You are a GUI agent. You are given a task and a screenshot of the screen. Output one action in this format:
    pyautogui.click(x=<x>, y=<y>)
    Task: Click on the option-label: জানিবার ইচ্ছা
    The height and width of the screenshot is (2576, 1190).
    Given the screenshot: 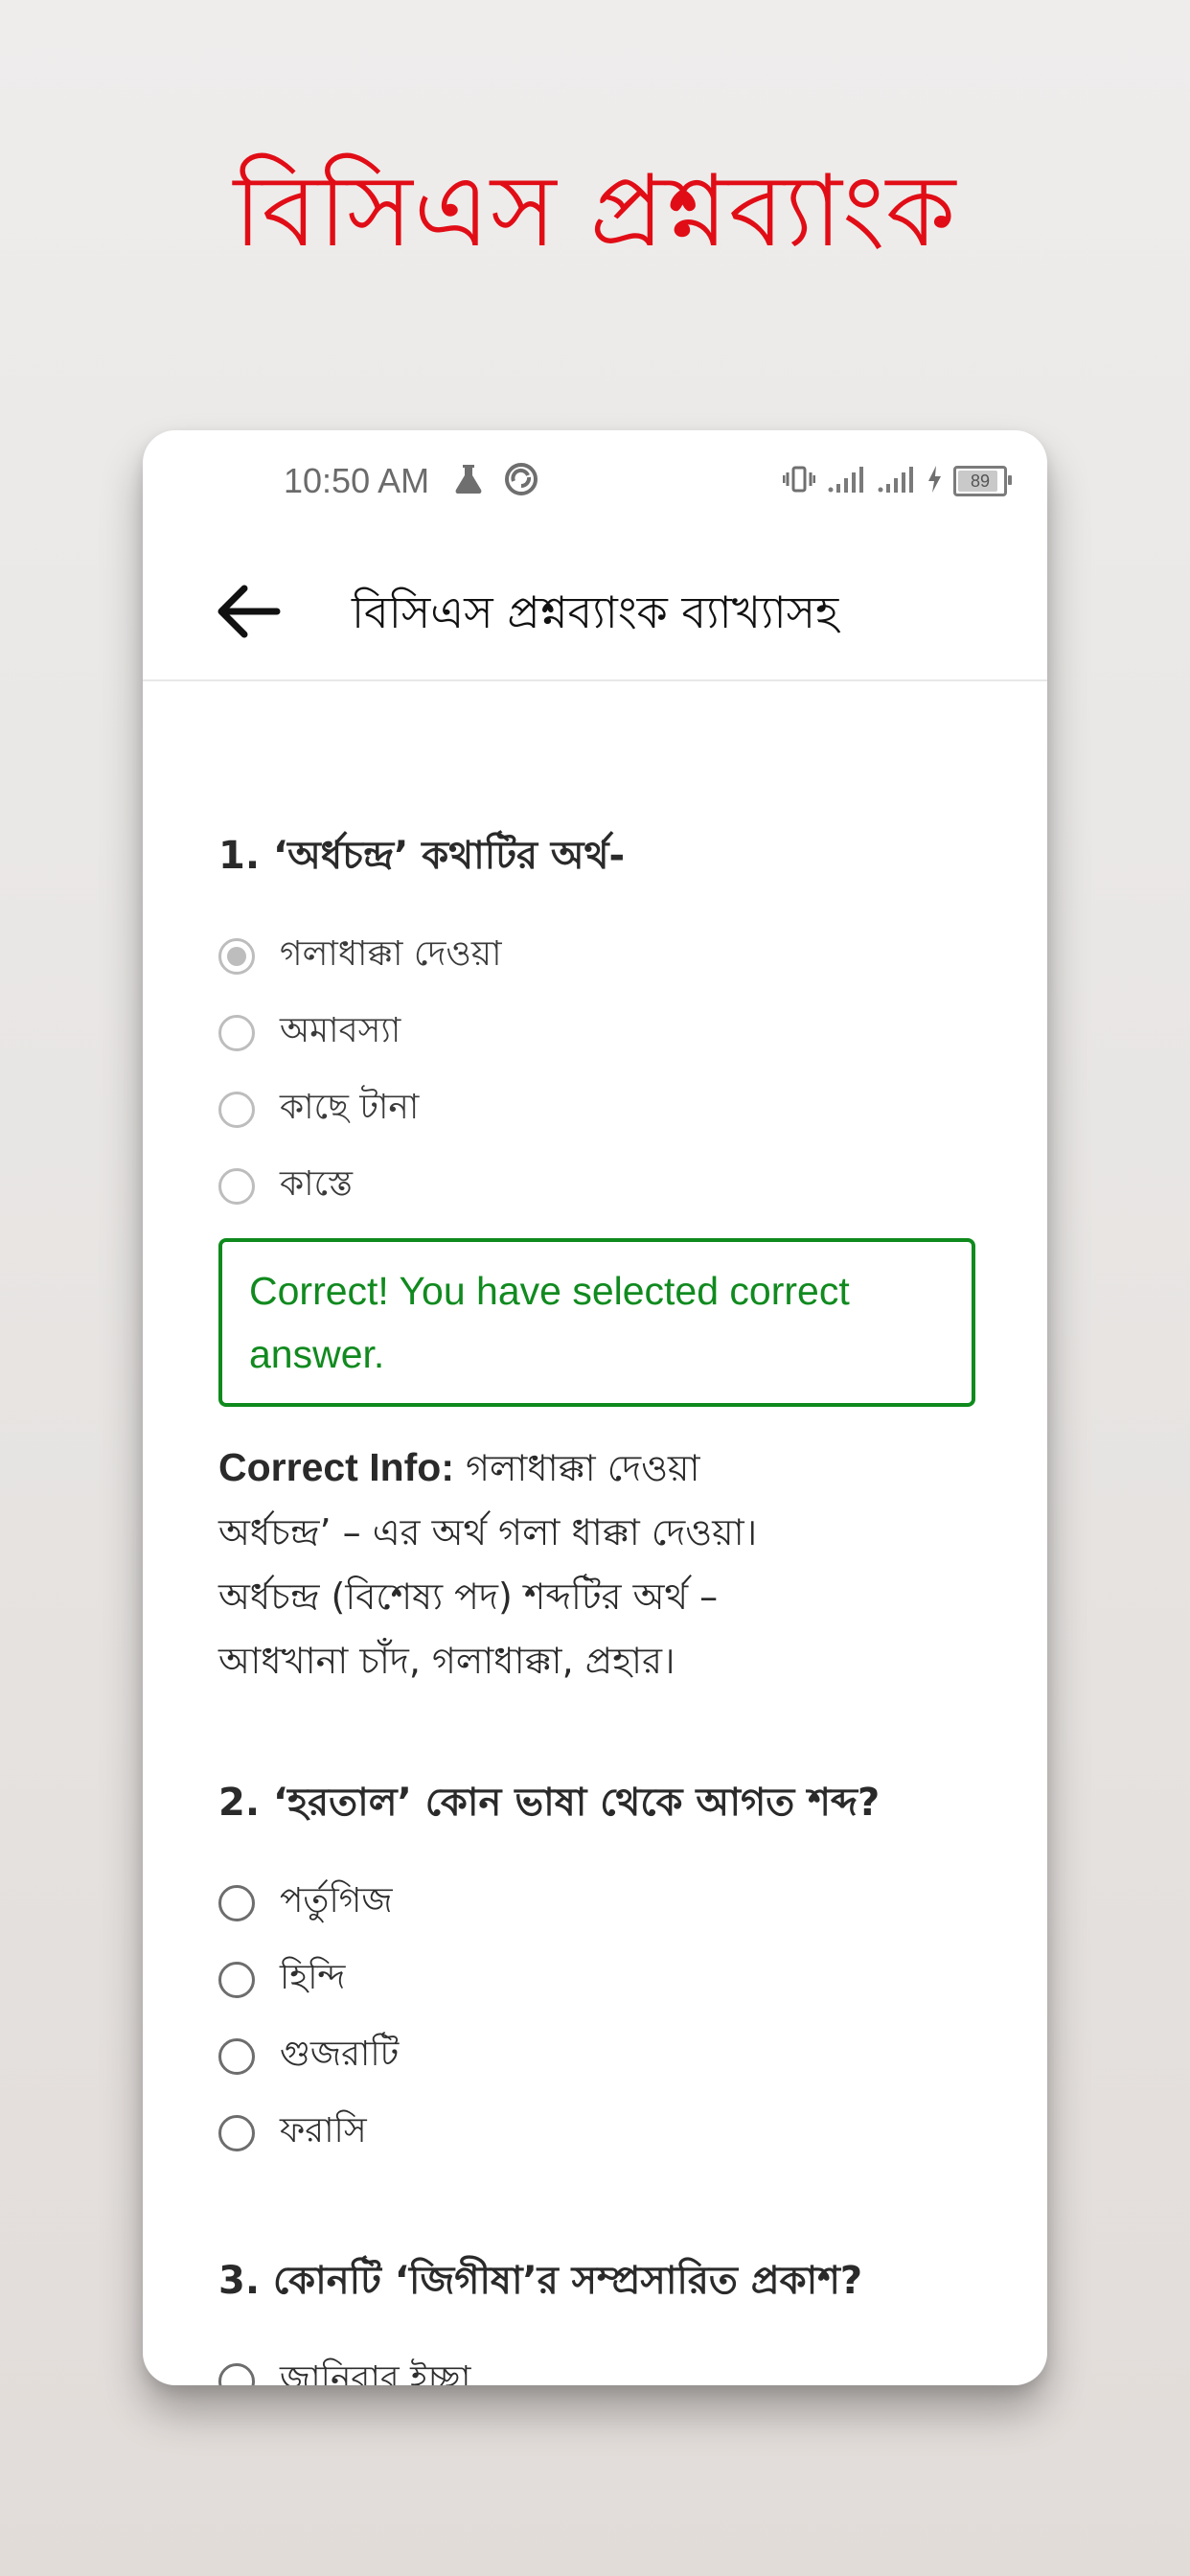 What is the action you would take?
    pyautogui.click(x=375, y=2372)
    